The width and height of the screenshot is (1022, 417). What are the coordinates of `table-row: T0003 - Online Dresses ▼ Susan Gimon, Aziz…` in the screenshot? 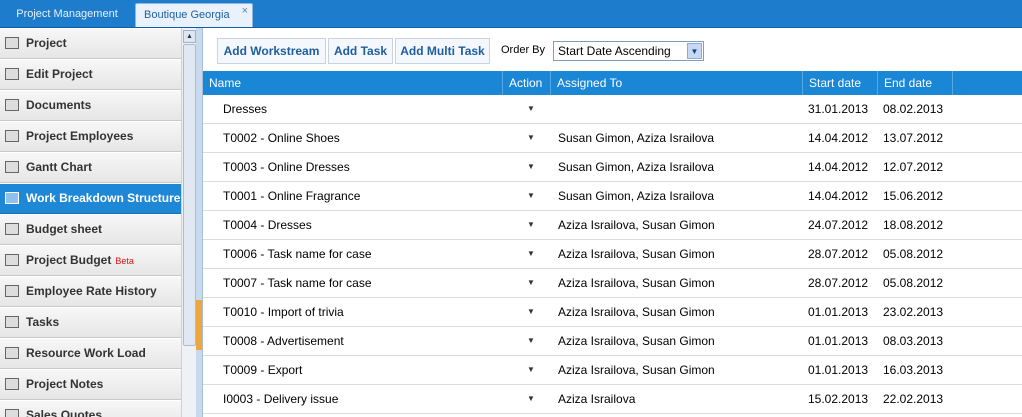 It's located at (612, 167).